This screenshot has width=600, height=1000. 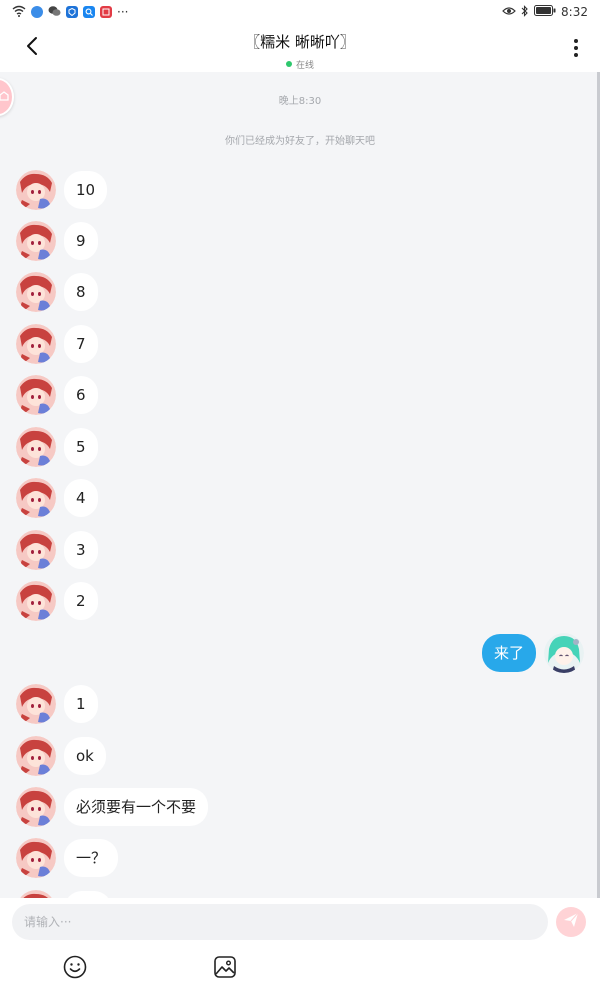 I want to click on message-row: ok, so click(x=61, y=756).